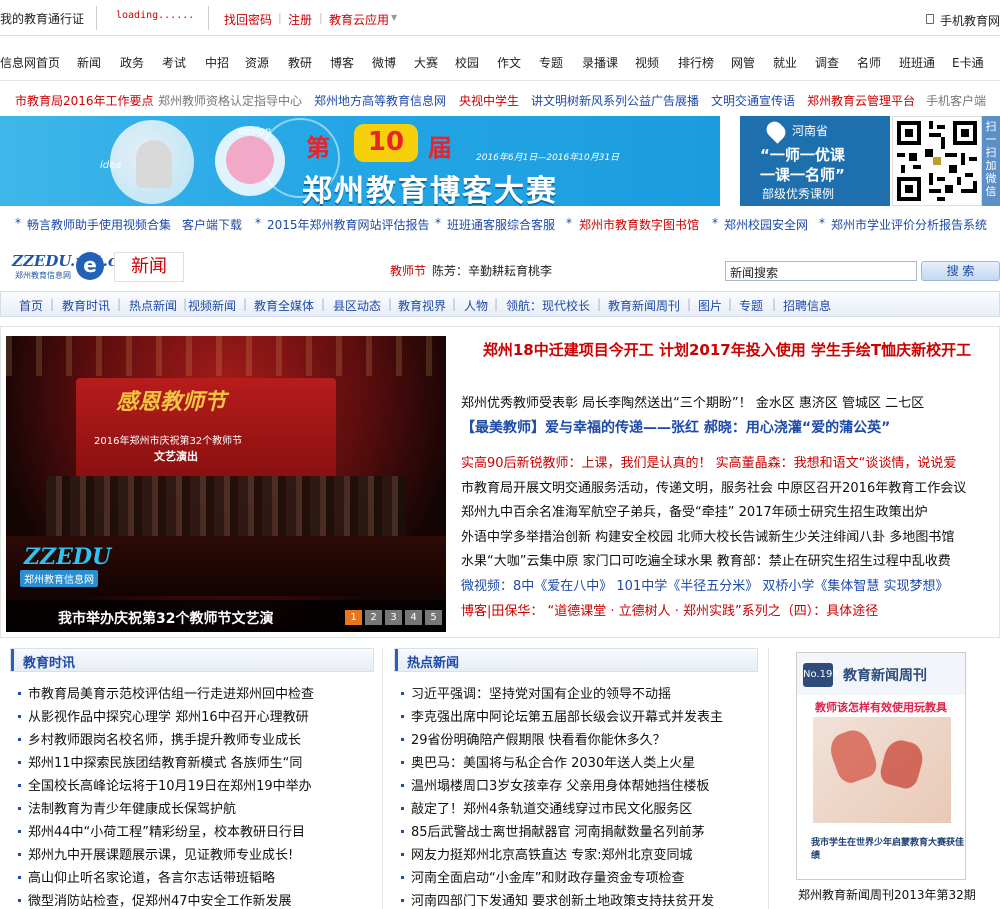  What do you see at coordinates (171, 694) in the screenshot?
I see `list-item-text: 市教育局美育示范校评估组一行走进郑州回中检查` at bounding box center [171, 694].